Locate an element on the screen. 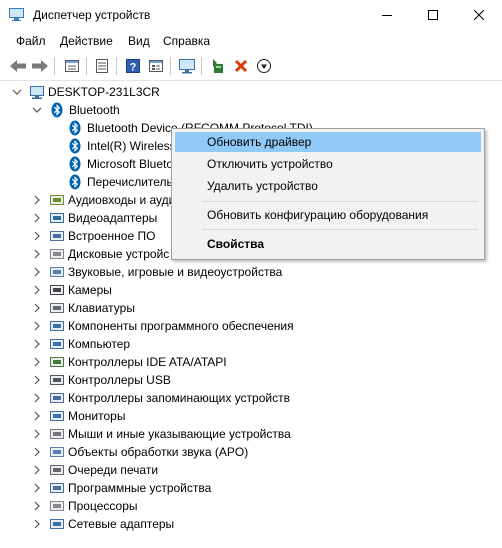 This screenshot has width=502, height=548. close-button is located at coordinates (479, 15).